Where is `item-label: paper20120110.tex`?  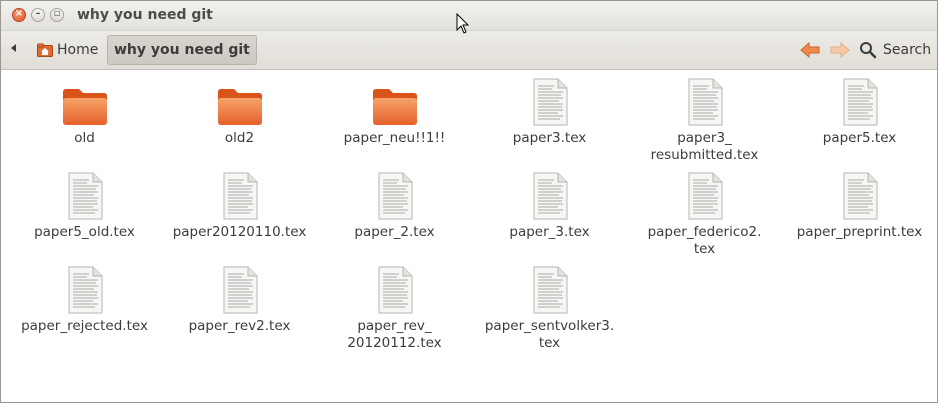 item-label: paper20120110.tex is located at coordinates (239, 232).